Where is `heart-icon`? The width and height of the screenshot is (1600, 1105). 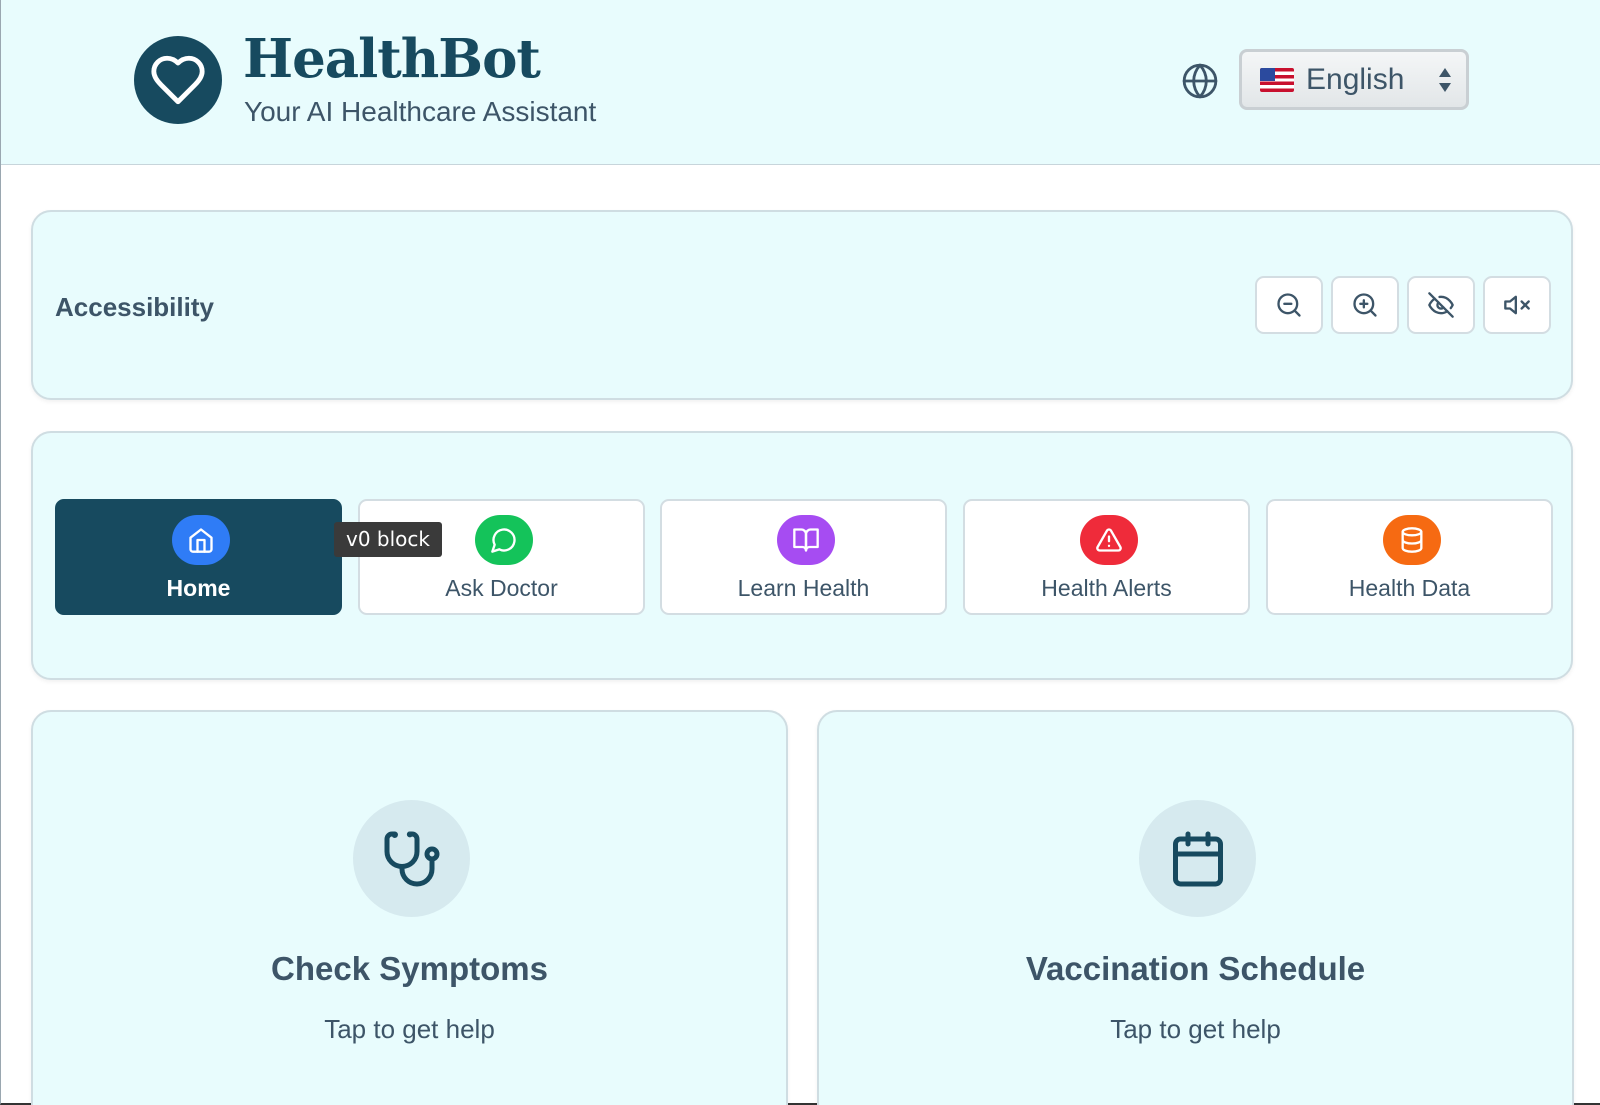
heart-icon is located at coordinates (178, 80).